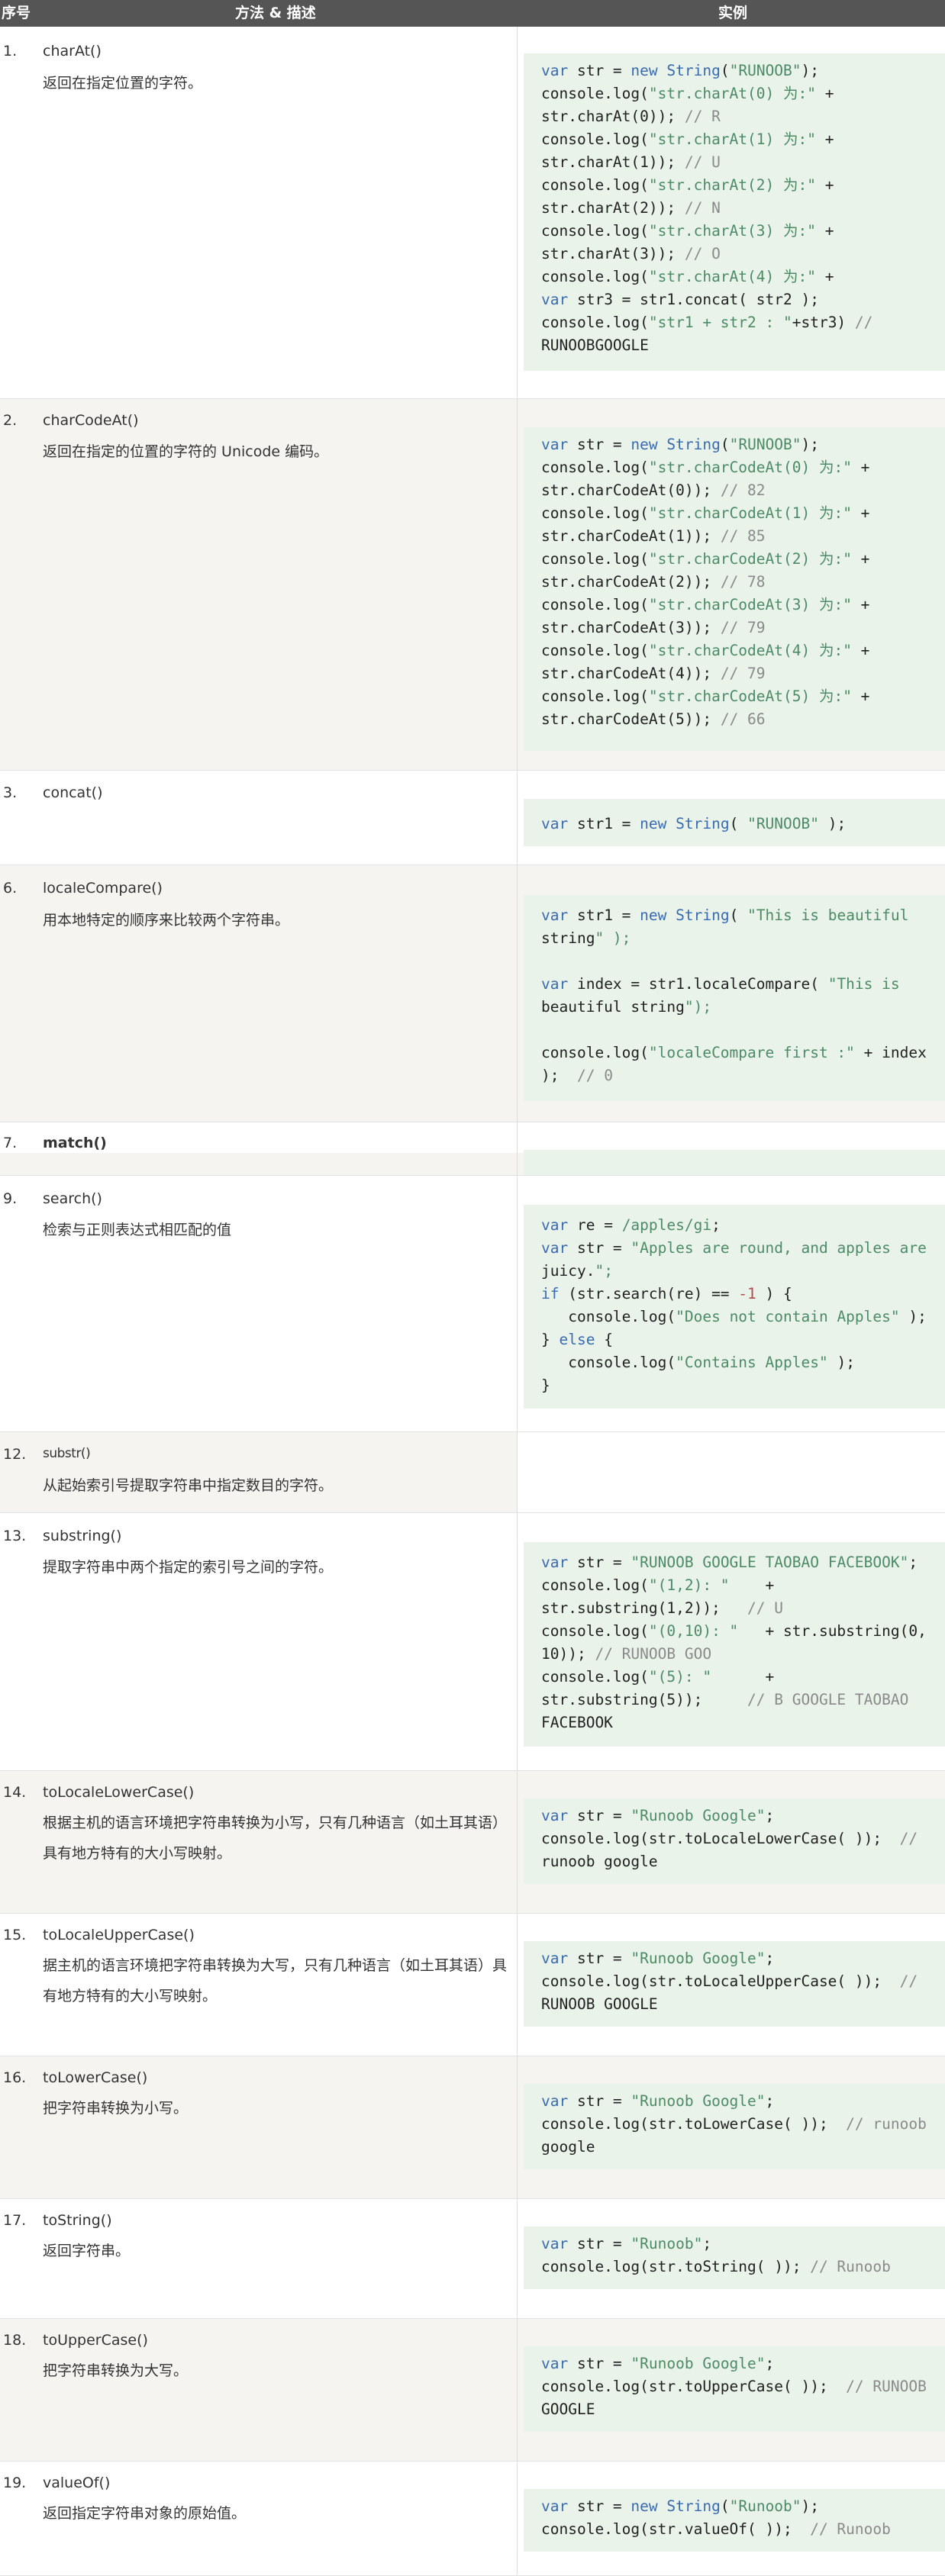 This screenshot has height=2576, width=945. What do you see at coordinates (15, 1454) in the screenshot?
I see `row-number: 12.` at bounding box center [15, 1454].